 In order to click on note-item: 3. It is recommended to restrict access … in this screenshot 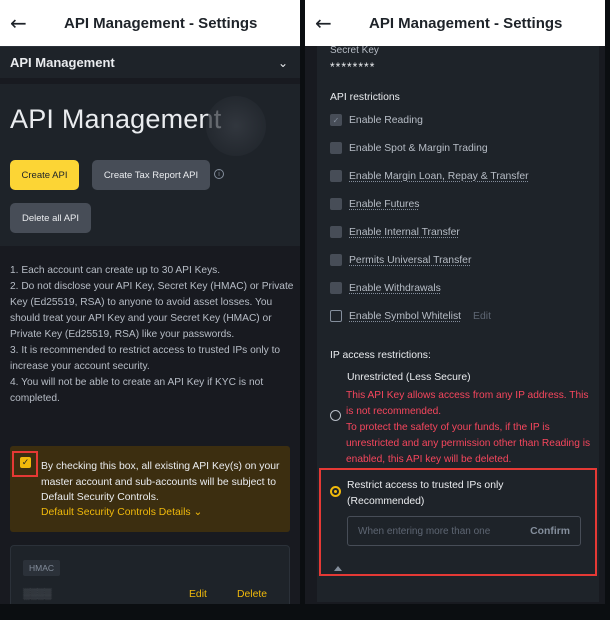, I will do `click(145, 358)`.